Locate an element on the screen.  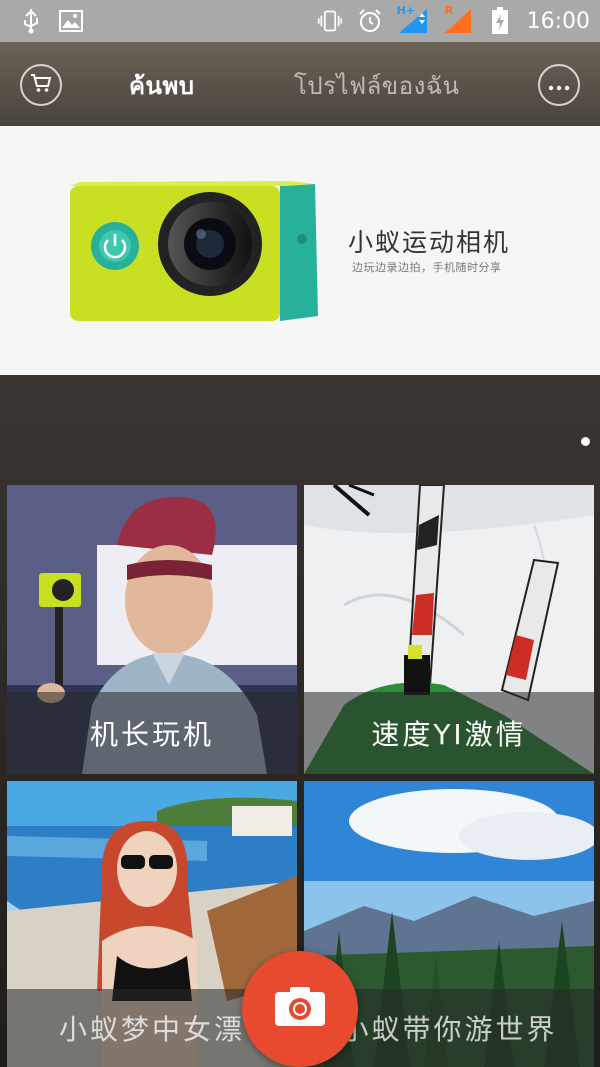
vibrate-icon is located at coordinates (330, 21).